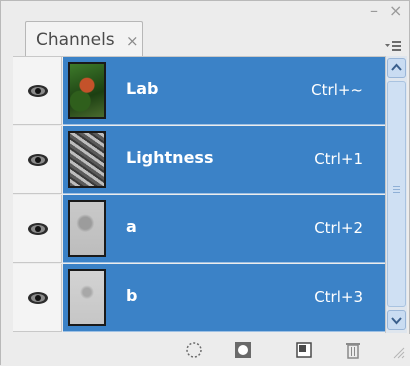 The width and height of the screenshot is (410, 366). Describe the element at coordinates (337, 90) in the screenshot. I see `channel-shortcut: Ctrl+~` at that location.